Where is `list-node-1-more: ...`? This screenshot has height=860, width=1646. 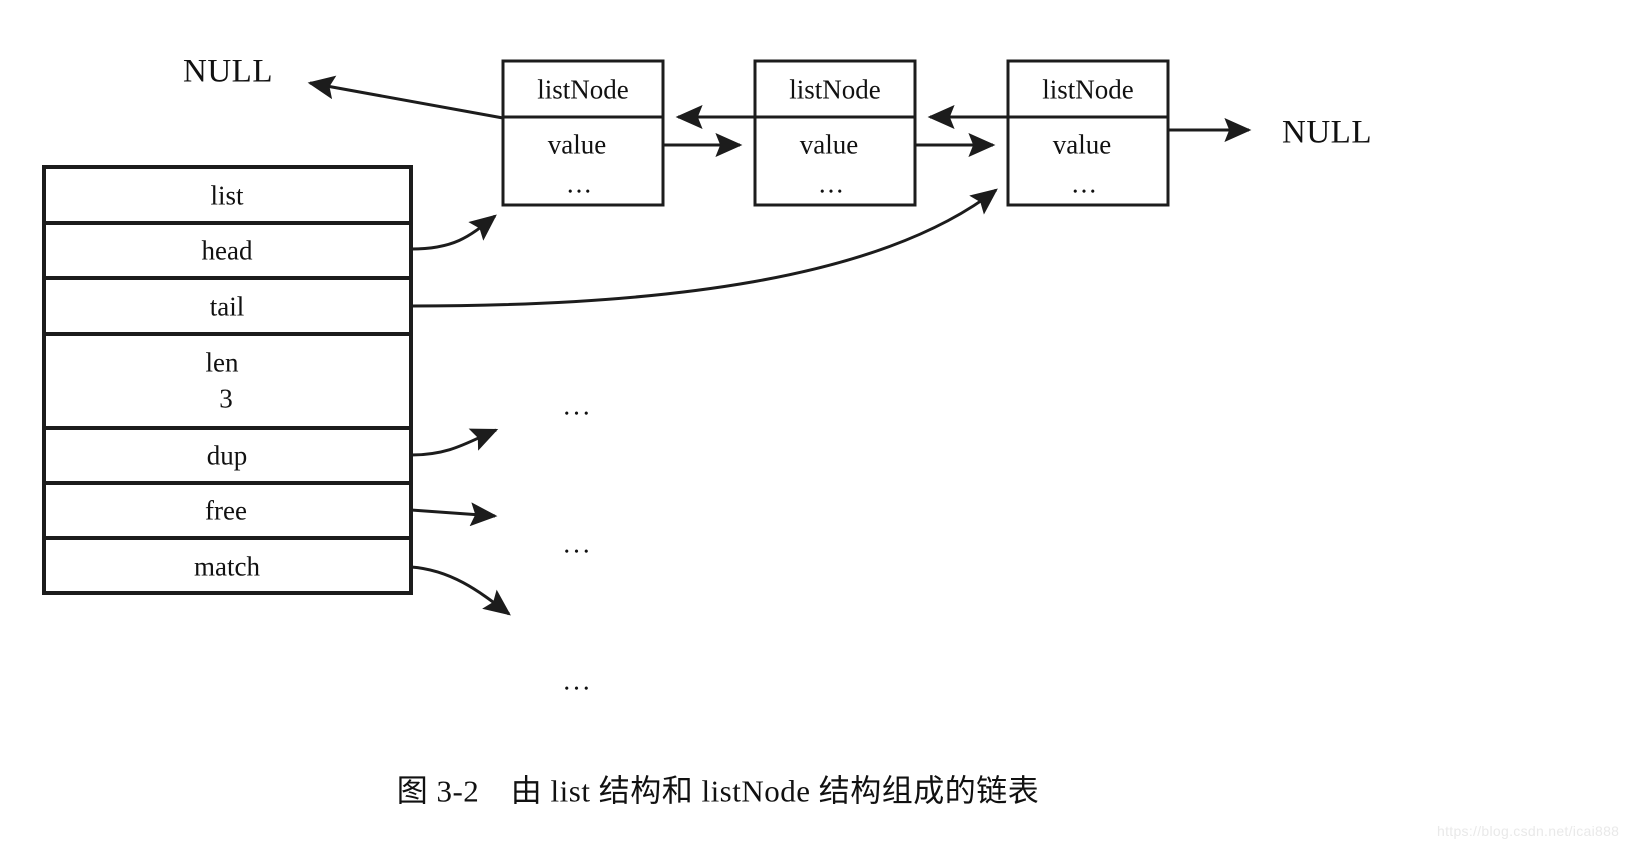
list-node-1-more: ... is located at coordinates (580, 183).